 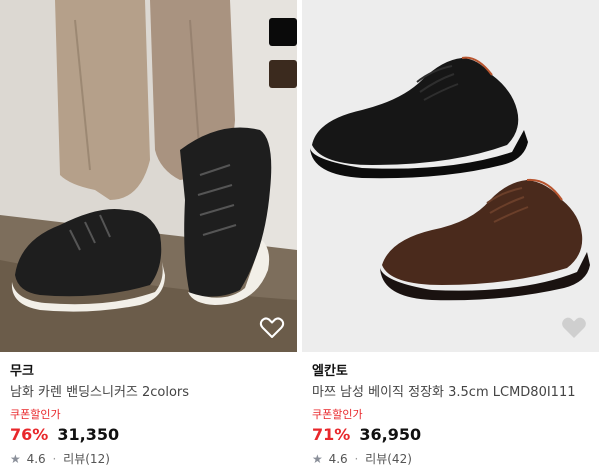 I want to click on discount-rate: 76%, so click(x=29, y=434).